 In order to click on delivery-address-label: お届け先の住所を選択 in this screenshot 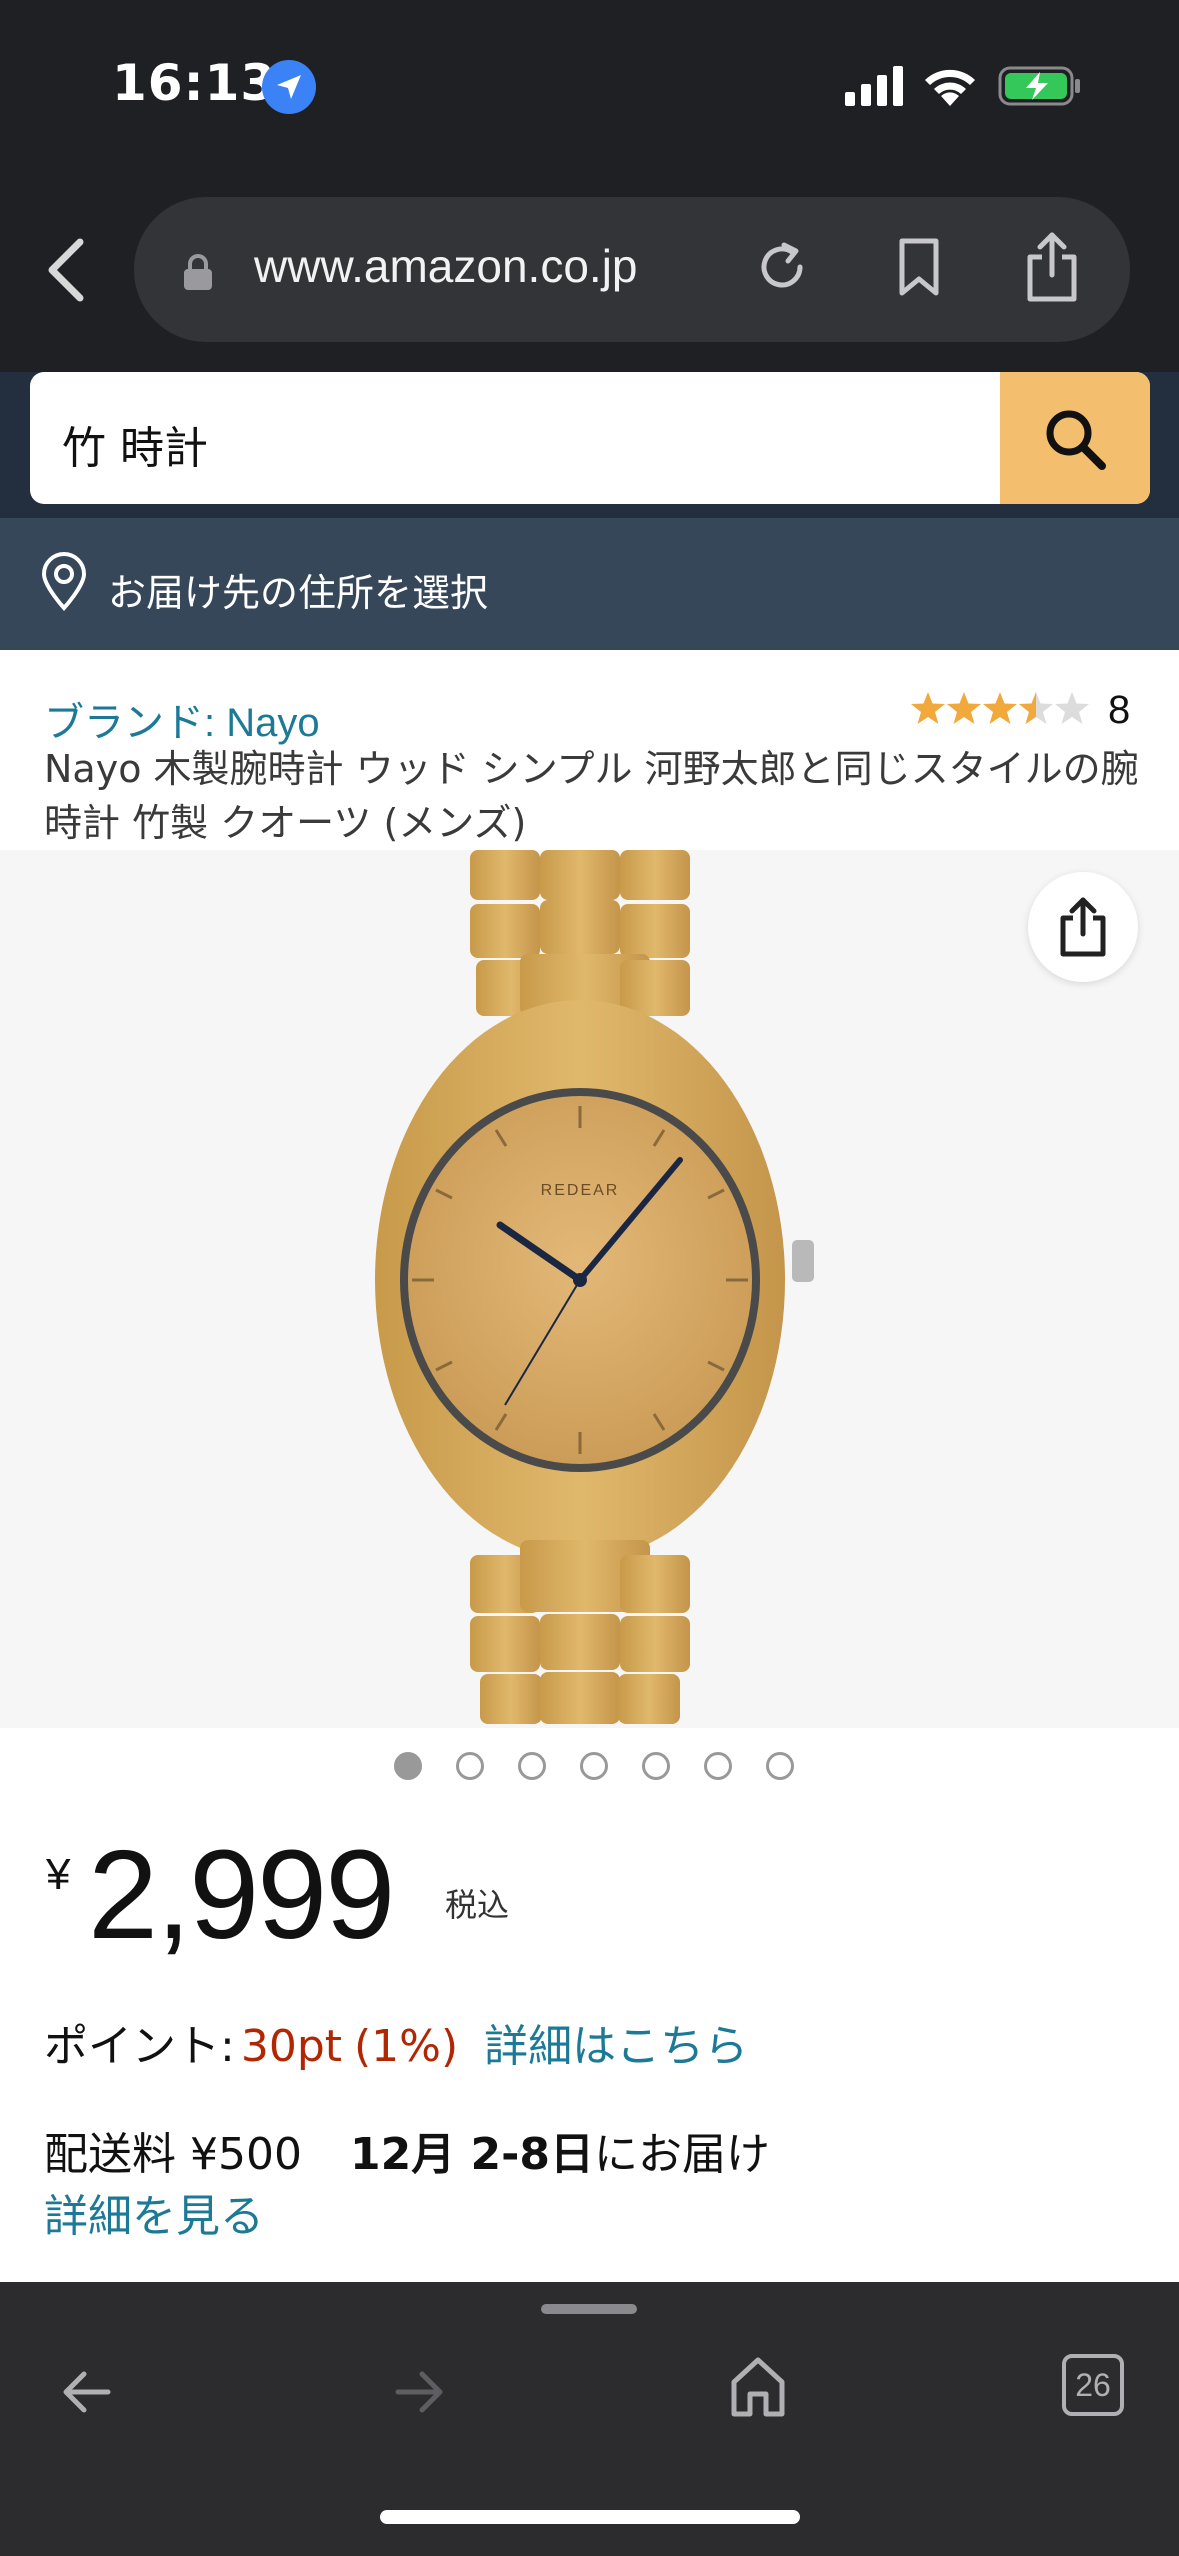, I will do `click(298, 593)`.